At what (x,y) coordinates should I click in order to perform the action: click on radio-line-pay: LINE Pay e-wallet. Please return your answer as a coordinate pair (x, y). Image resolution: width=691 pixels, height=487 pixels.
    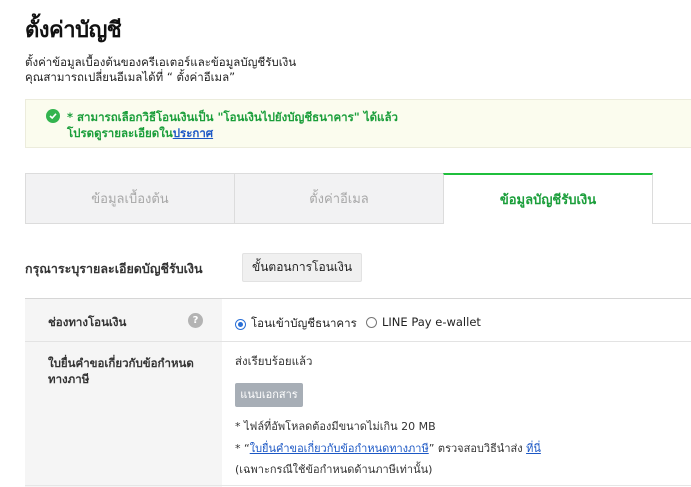
    Looking at the image, I should click on (423, 322).